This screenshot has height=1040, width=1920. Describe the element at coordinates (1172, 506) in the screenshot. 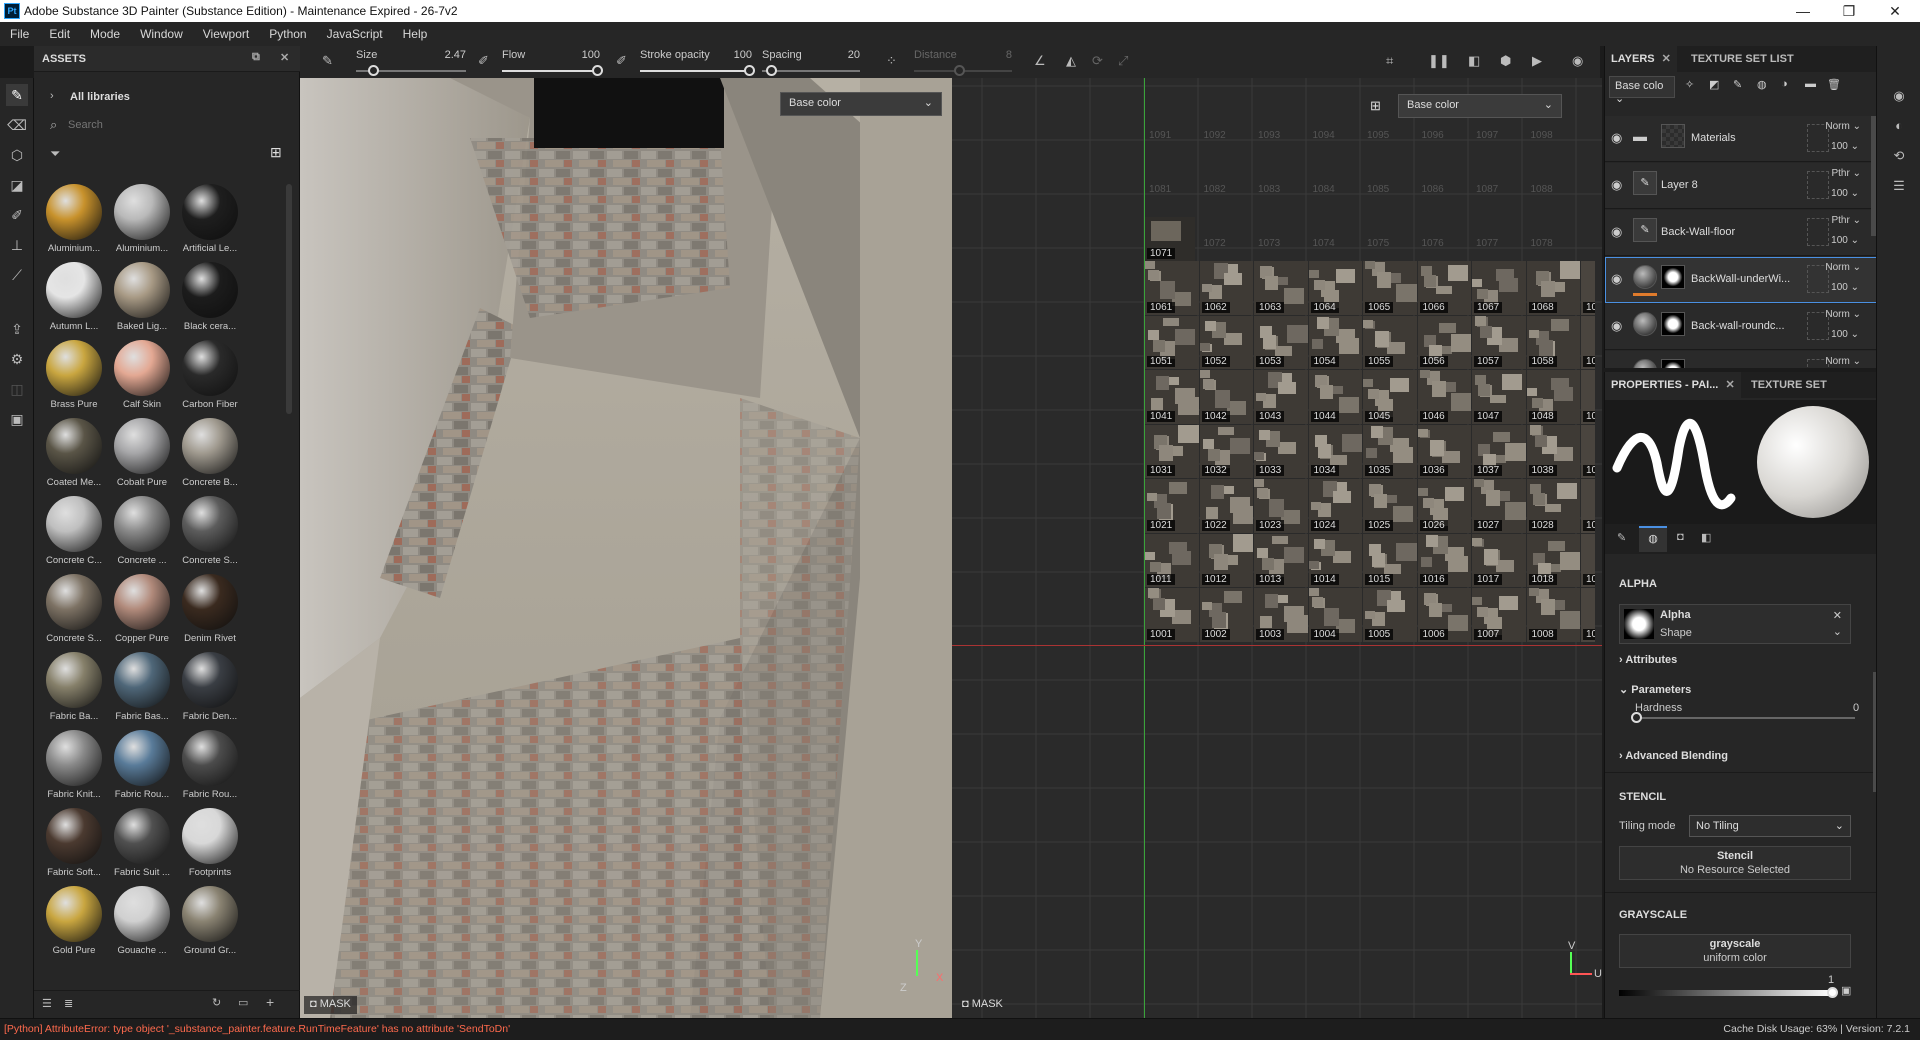

I see `udim-tile: 1021` at that location.